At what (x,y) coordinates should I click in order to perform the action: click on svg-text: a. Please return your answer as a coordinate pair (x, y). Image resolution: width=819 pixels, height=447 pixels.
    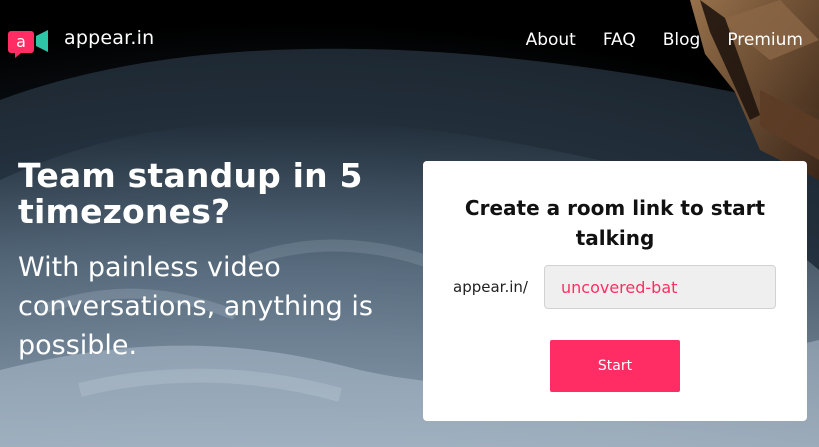
    Looking at the image, I should click on (21, 41).